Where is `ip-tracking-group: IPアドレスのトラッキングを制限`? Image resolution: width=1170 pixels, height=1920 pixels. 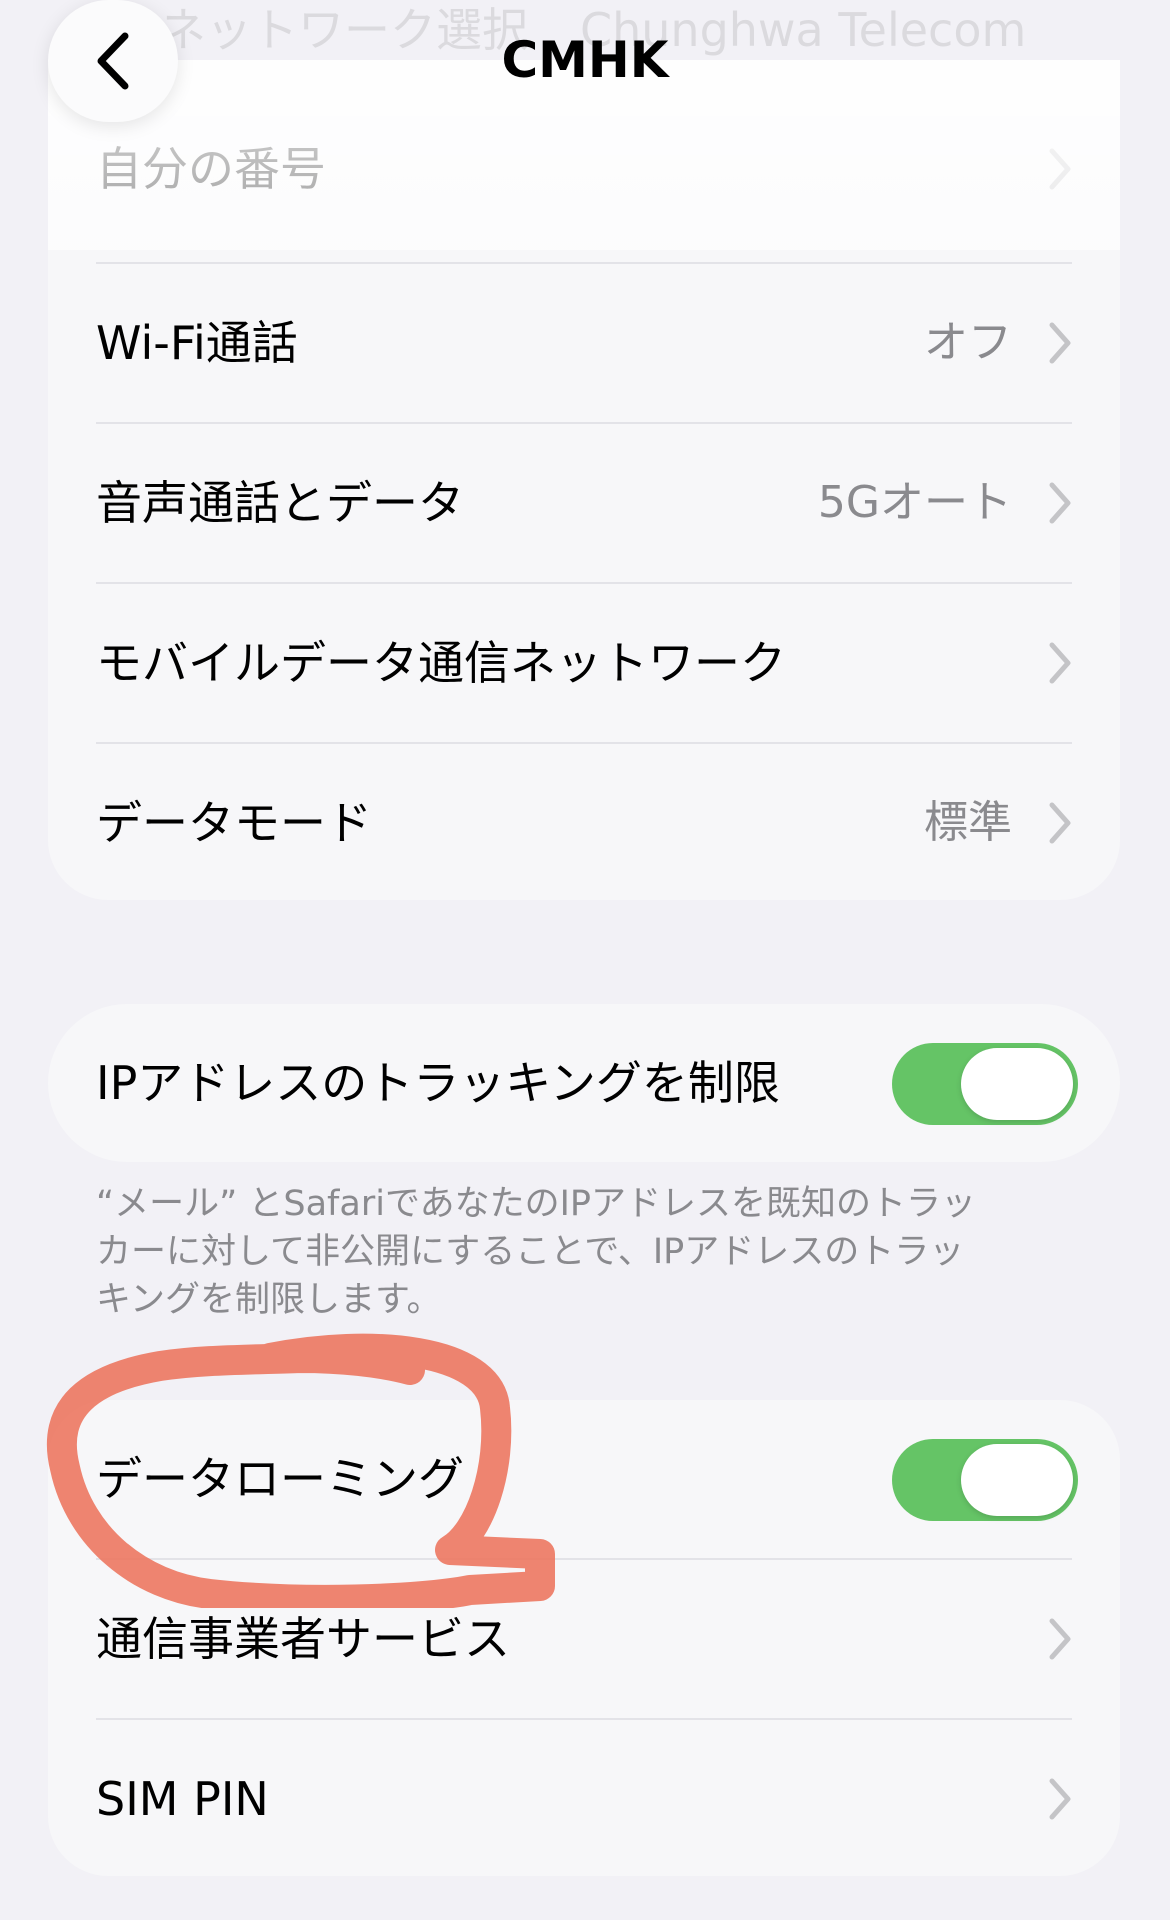
ip-tracking-group: IPアドレスのトラッキングを制限 is located at coordinates (584, 1083).